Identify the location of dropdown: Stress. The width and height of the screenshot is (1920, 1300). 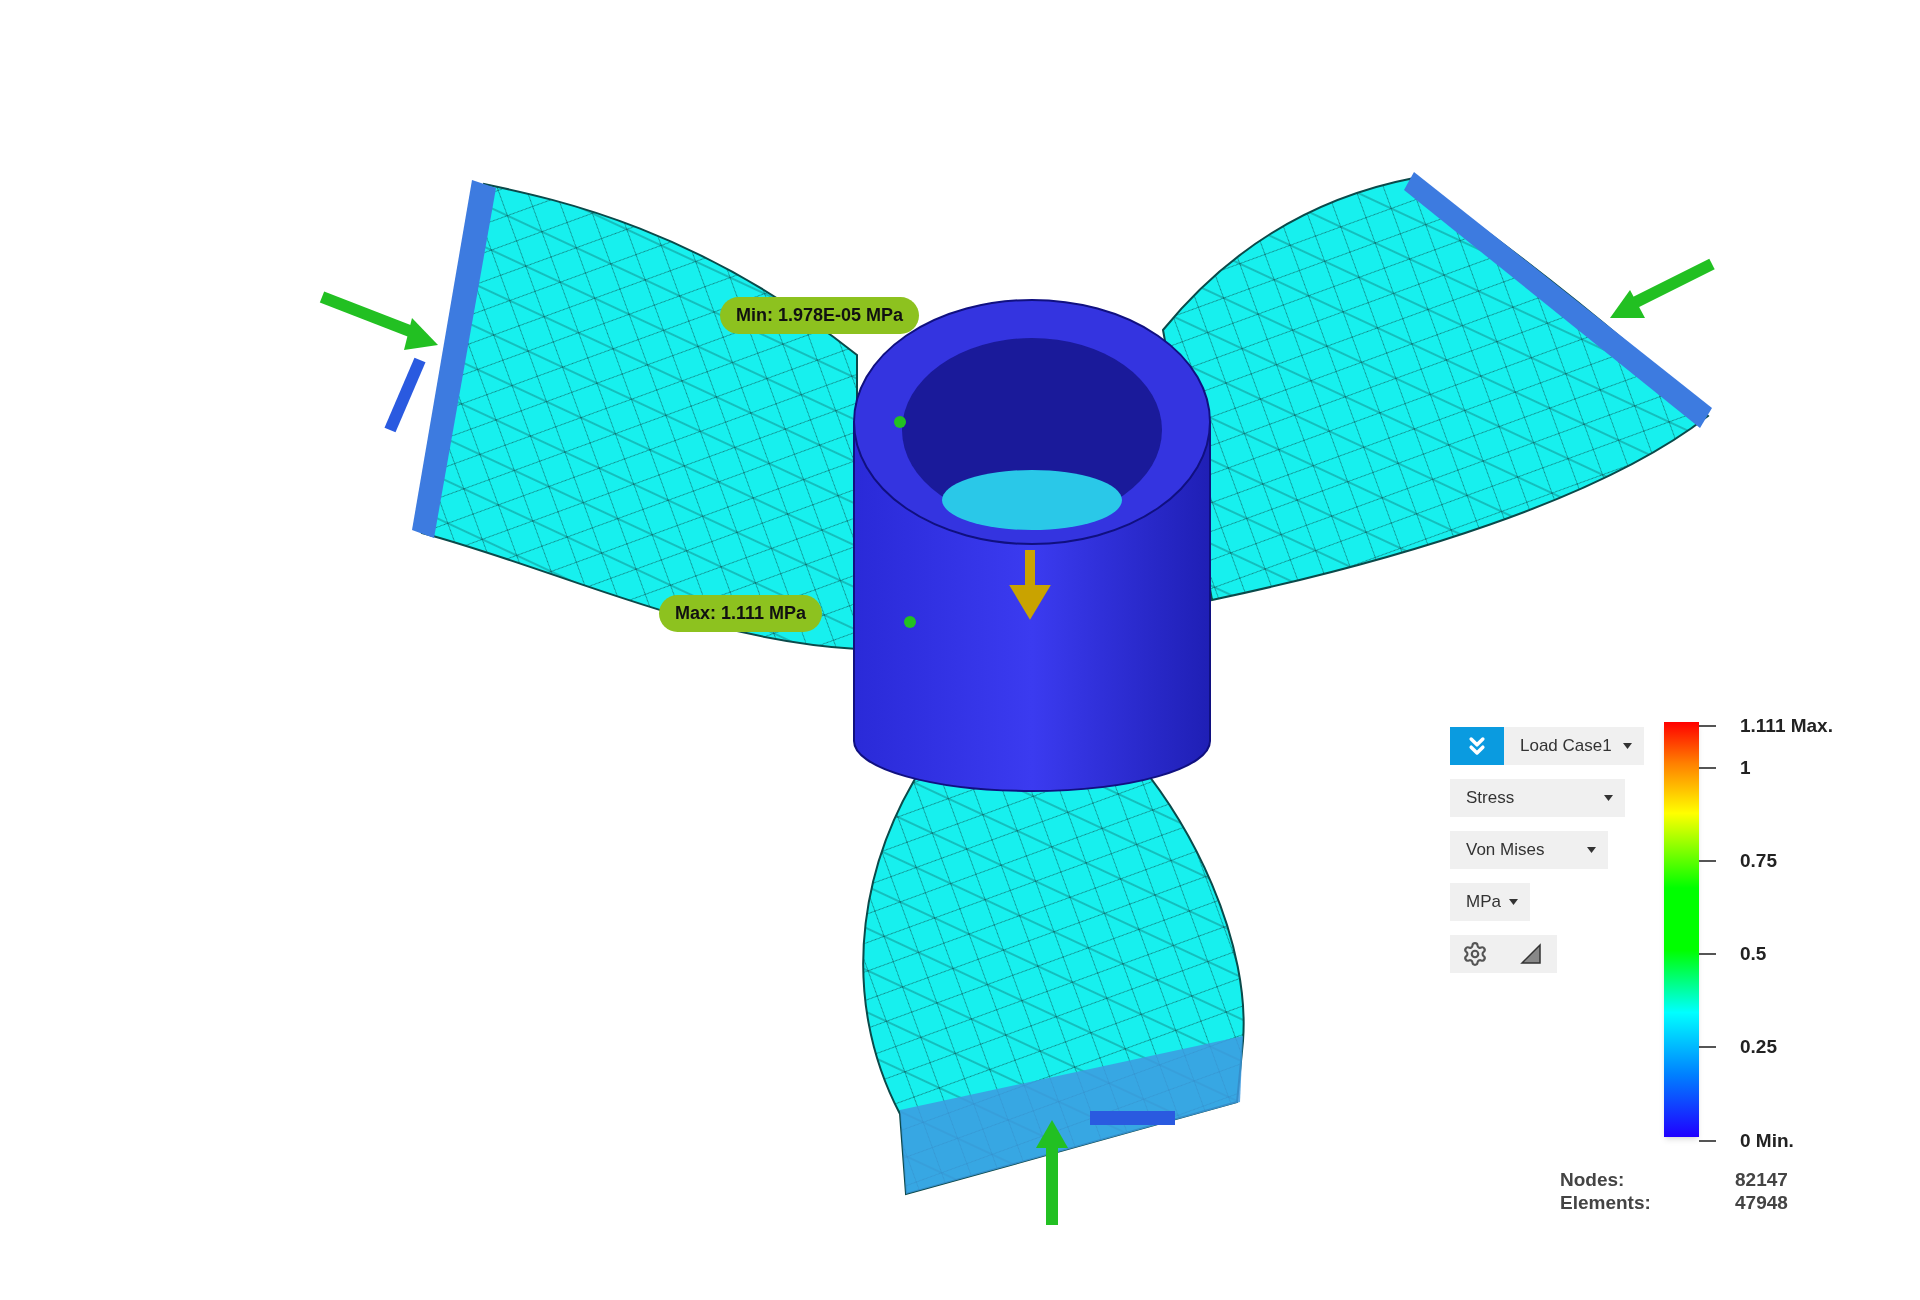
(1537, 798).